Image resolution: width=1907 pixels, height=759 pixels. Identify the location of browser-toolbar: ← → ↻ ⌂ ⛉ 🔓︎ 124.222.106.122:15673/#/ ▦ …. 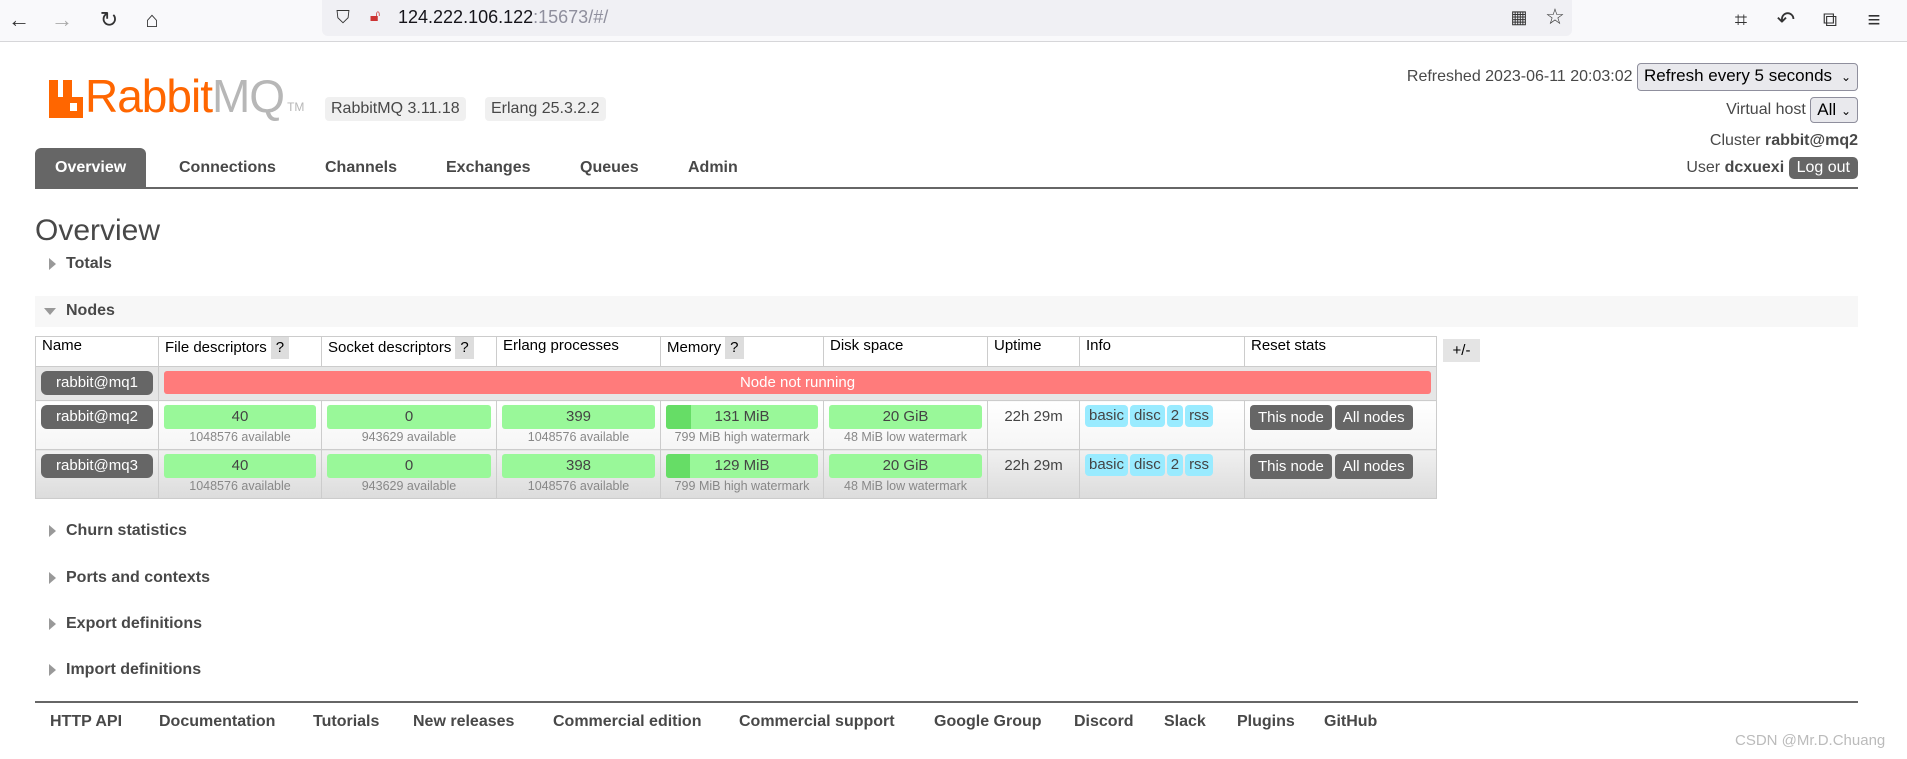
(953, 21).